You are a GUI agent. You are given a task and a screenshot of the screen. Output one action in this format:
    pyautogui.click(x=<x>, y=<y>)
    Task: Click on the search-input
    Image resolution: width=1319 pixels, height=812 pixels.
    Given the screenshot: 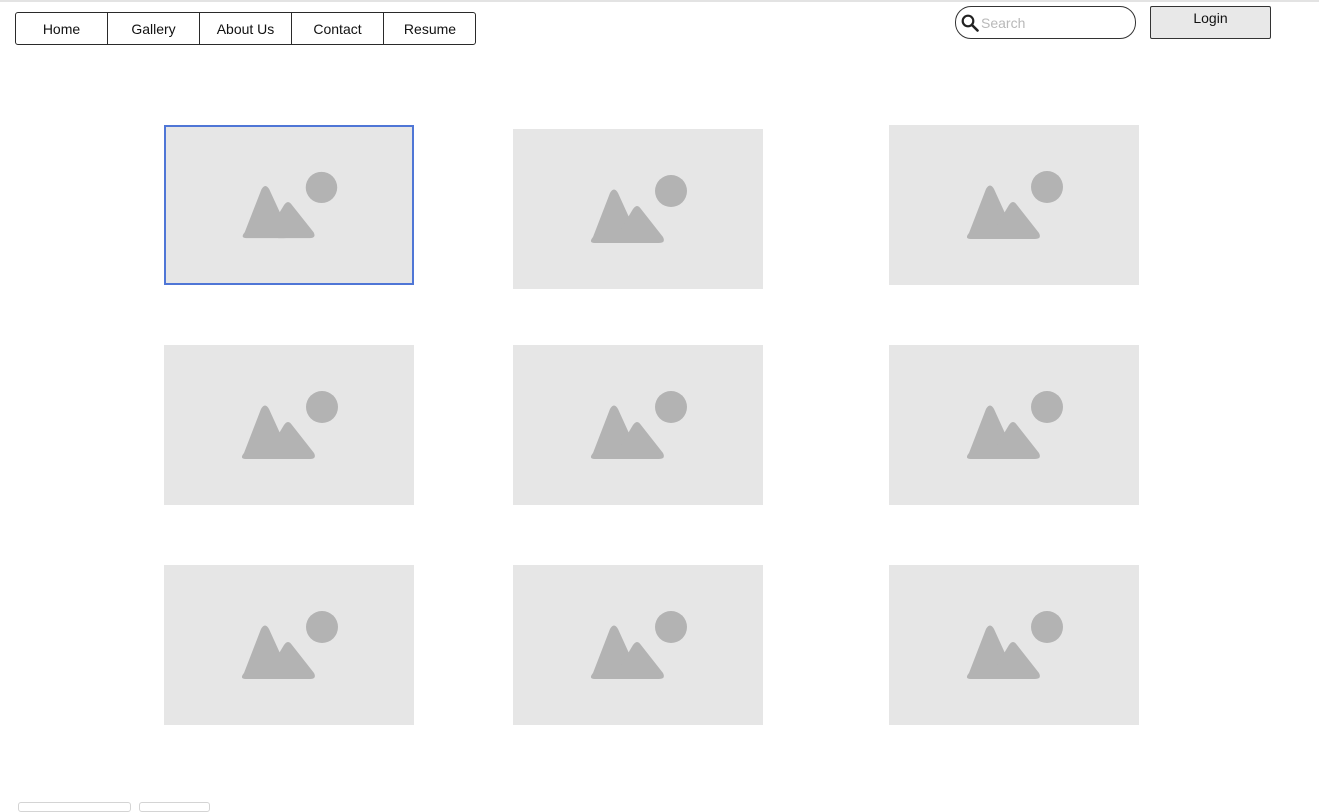 What is the action you would take?
    pyautogui.click(x=1055, y=23)
    